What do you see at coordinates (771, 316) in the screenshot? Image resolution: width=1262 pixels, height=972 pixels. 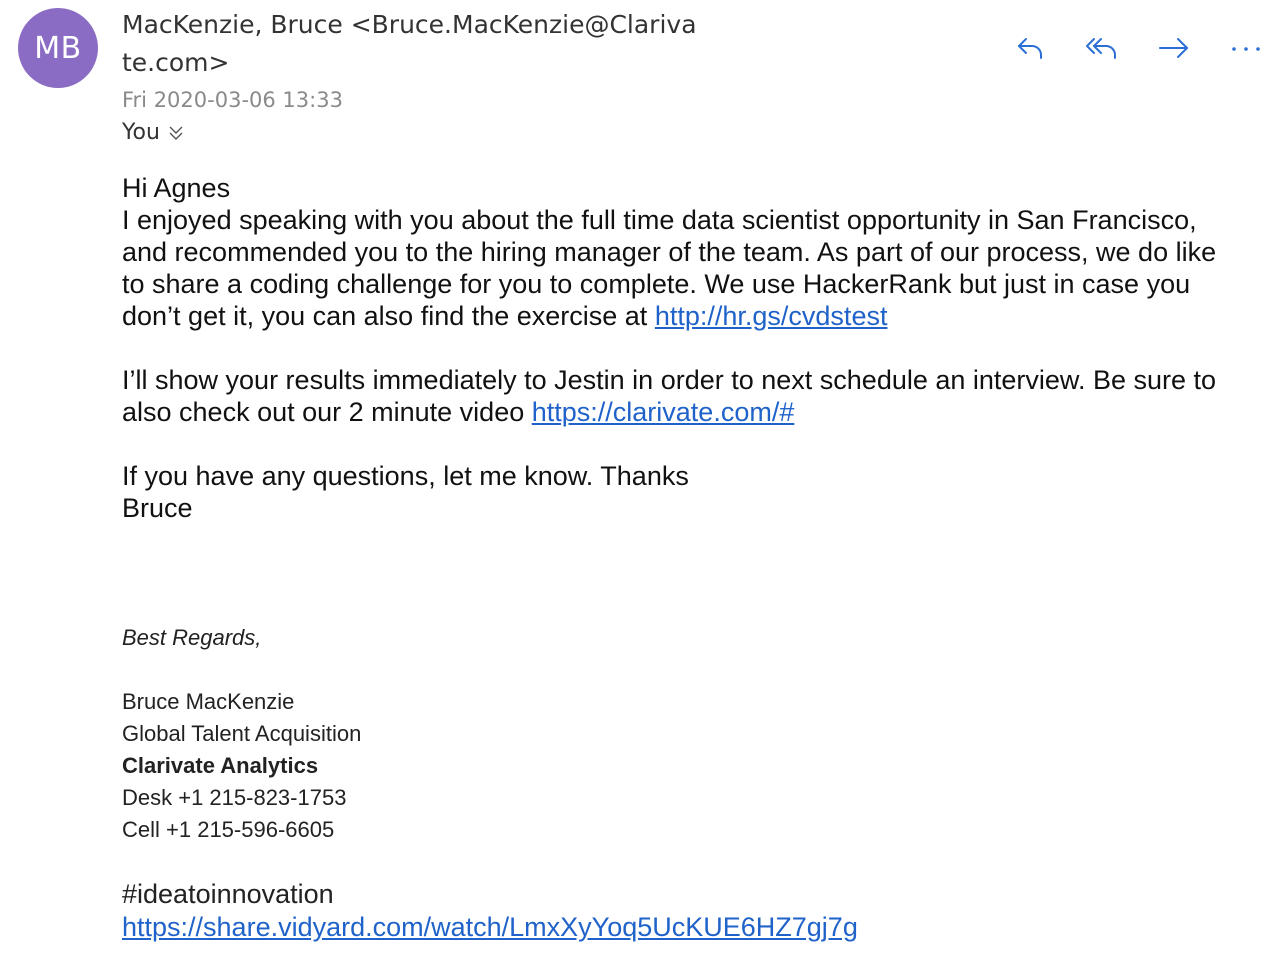 I see `exercise-link: http://hr.gs/cvdstest` at bounding box center [771, 316].